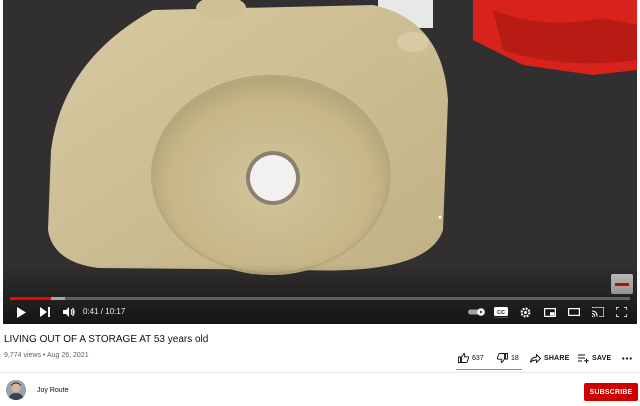 Image resolution: width=640 pixels, height=406 pixels. I want to click on fullscreen-icon, so click(621, 312).